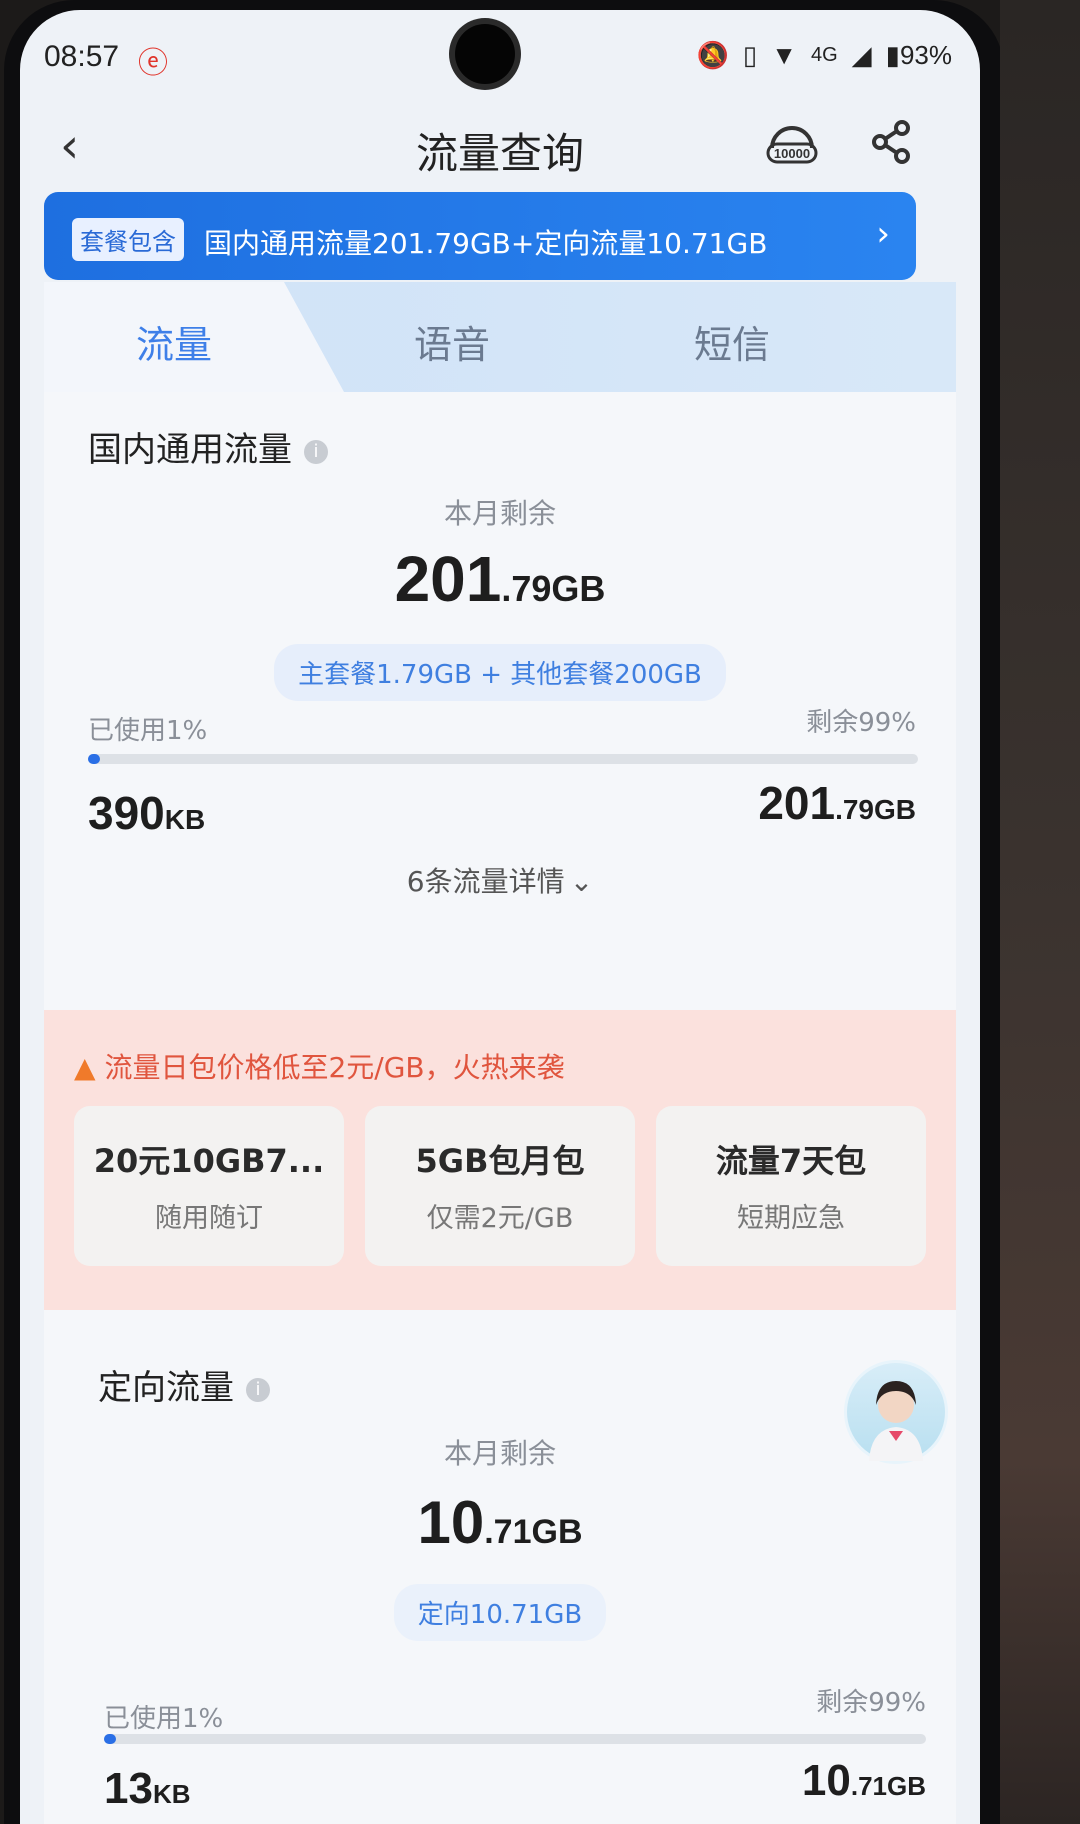 Image resolution: width=1080 pixels, height=1824 pixels. I want to click on directed-left-int: 10, so click(826, 1780).